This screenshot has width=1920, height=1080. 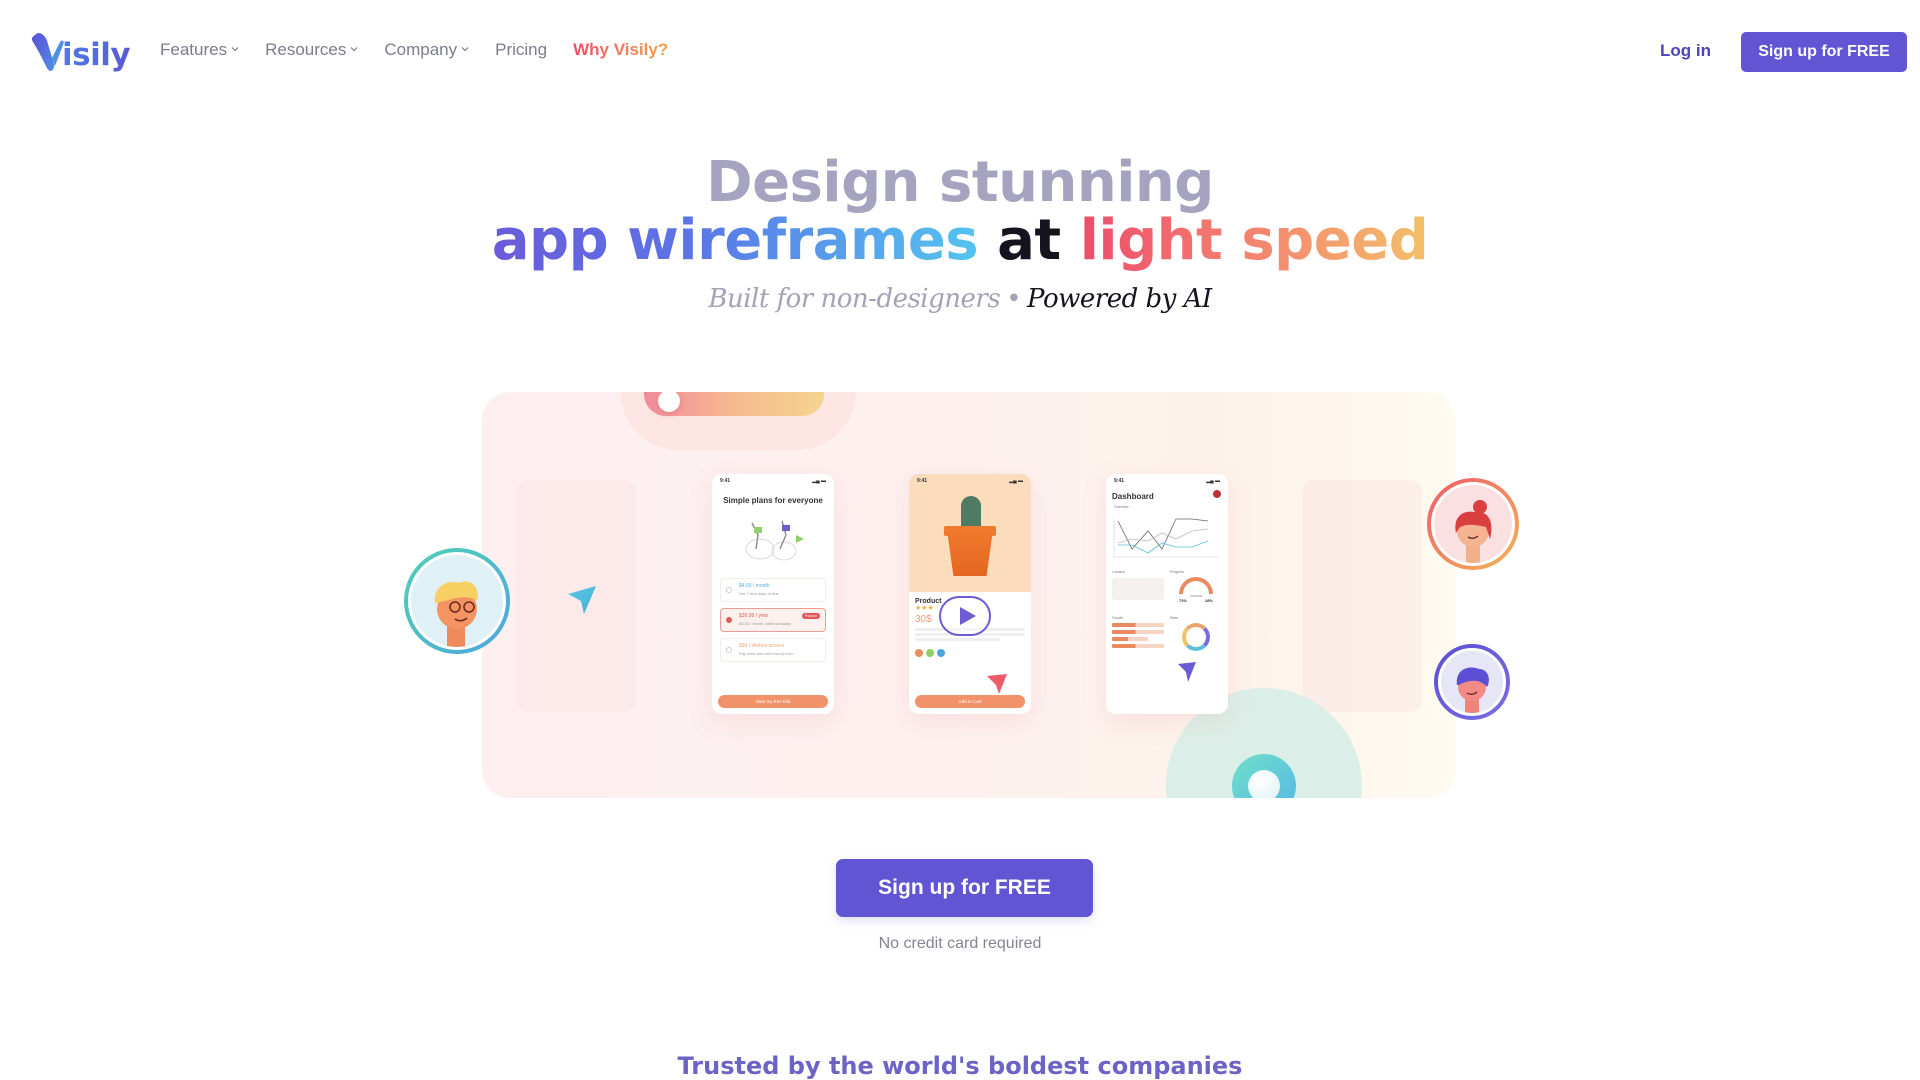 I want to click on subtitle-non-designers: Built for non-designers, so click(x=854, y=299).